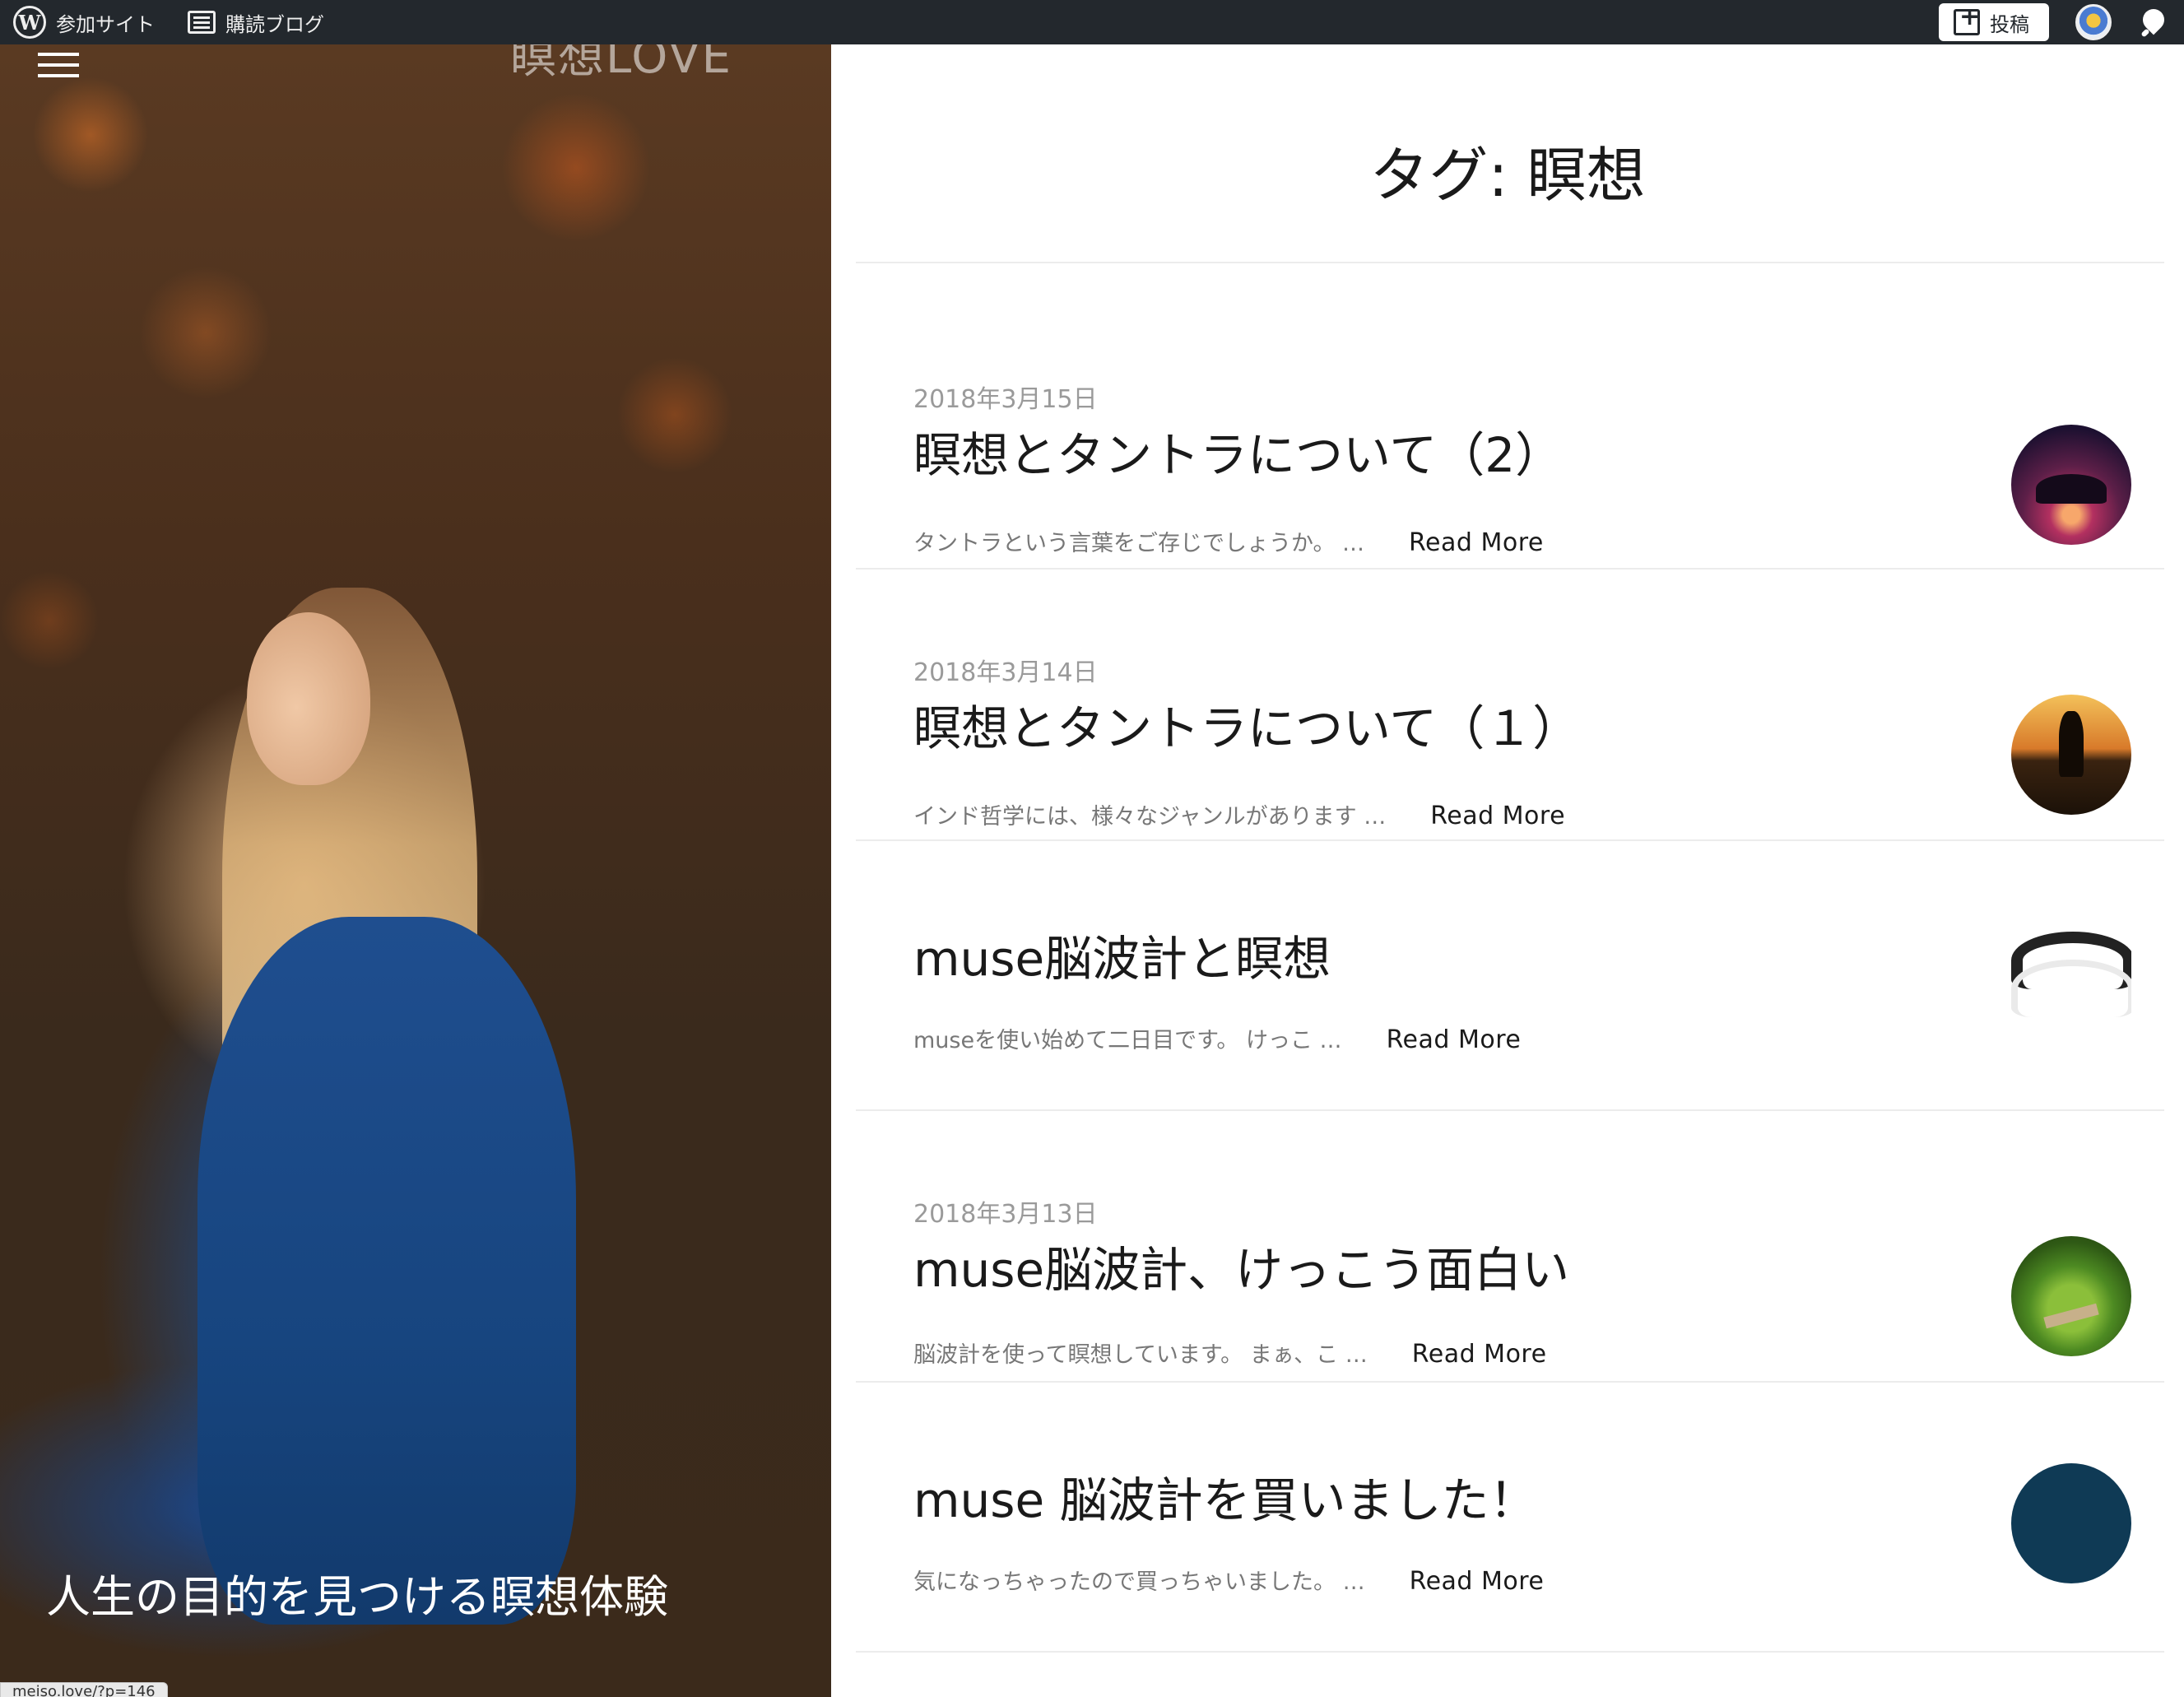 The image size is (2184, 1697). I want to click on post-excerpt: 脳波計を使って瞑想しています。 まぁ、こ … Read More, so click(1230, 1353).